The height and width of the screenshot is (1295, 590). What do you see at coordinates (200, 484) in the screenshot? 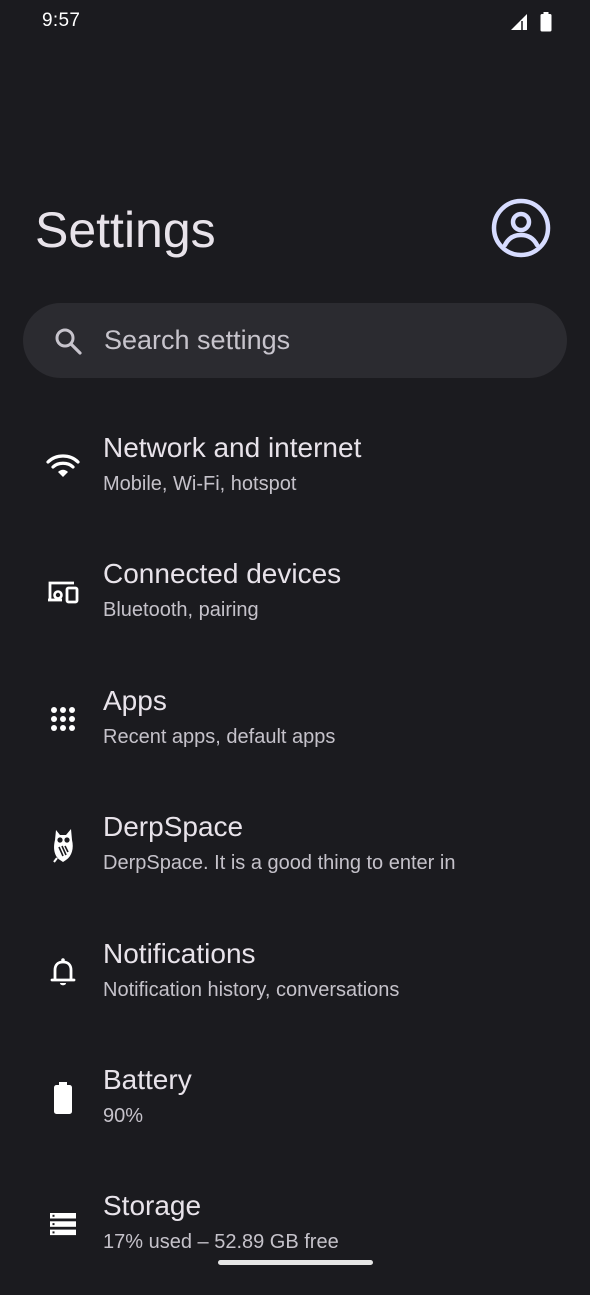
I see `settings-item-subtitle: Mobile, Wi-Fi, hotspot` at bounding box center [200, 484].